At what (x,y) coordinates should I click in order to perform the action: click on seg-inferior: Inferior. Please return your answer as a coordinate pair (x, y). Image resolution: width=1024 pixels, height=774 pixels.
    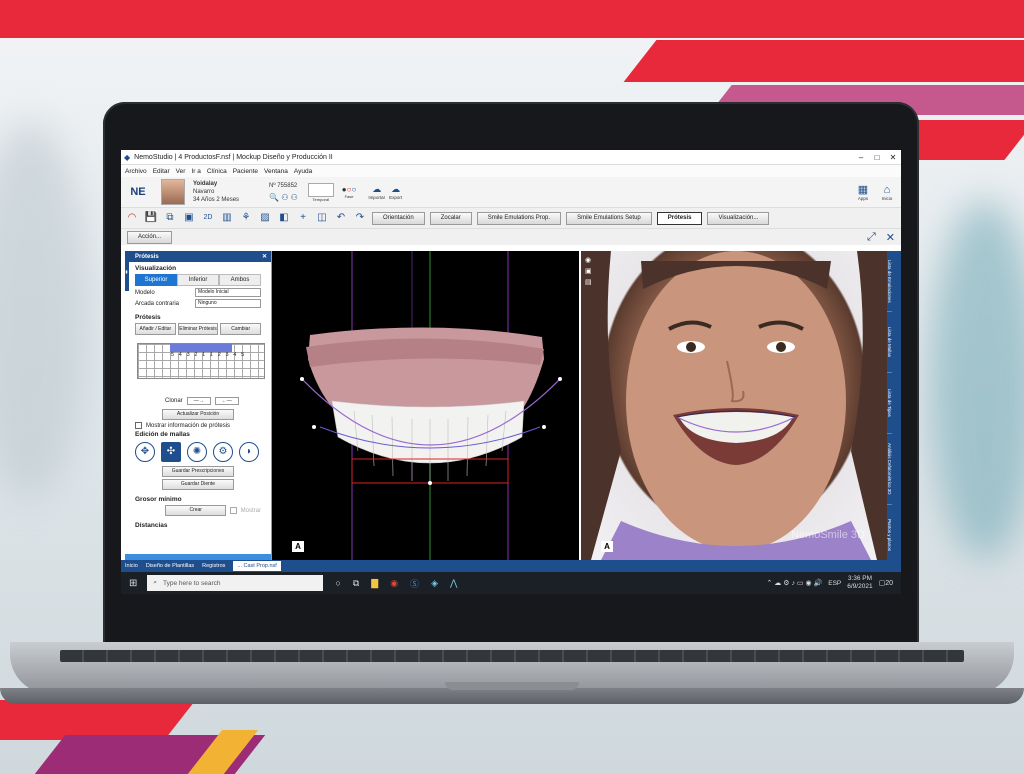
    Looking at the image, I should click on (198, 280).